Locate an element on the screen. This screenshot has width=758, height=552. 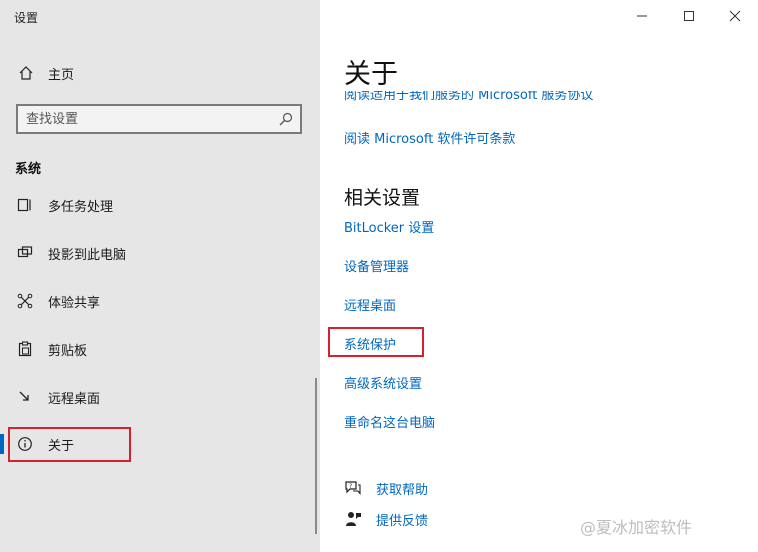
sidebar-item-label: 投影到此电脑 is located at coordinates (87, 255).